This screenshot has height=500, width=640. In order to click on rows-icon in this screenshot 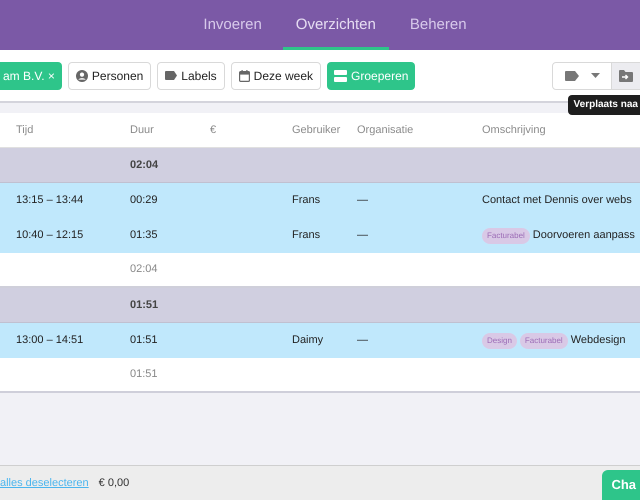, I will do `click(341, 76)`.